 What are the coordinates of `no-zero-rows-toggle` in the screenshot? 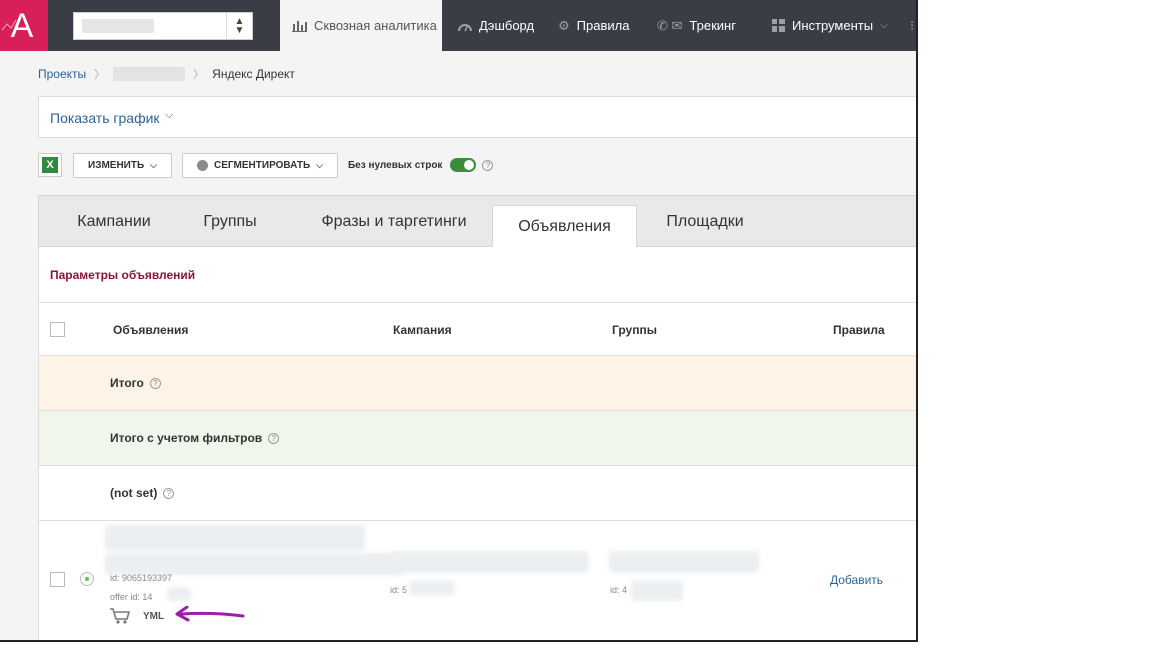 It's located at (463, 165).